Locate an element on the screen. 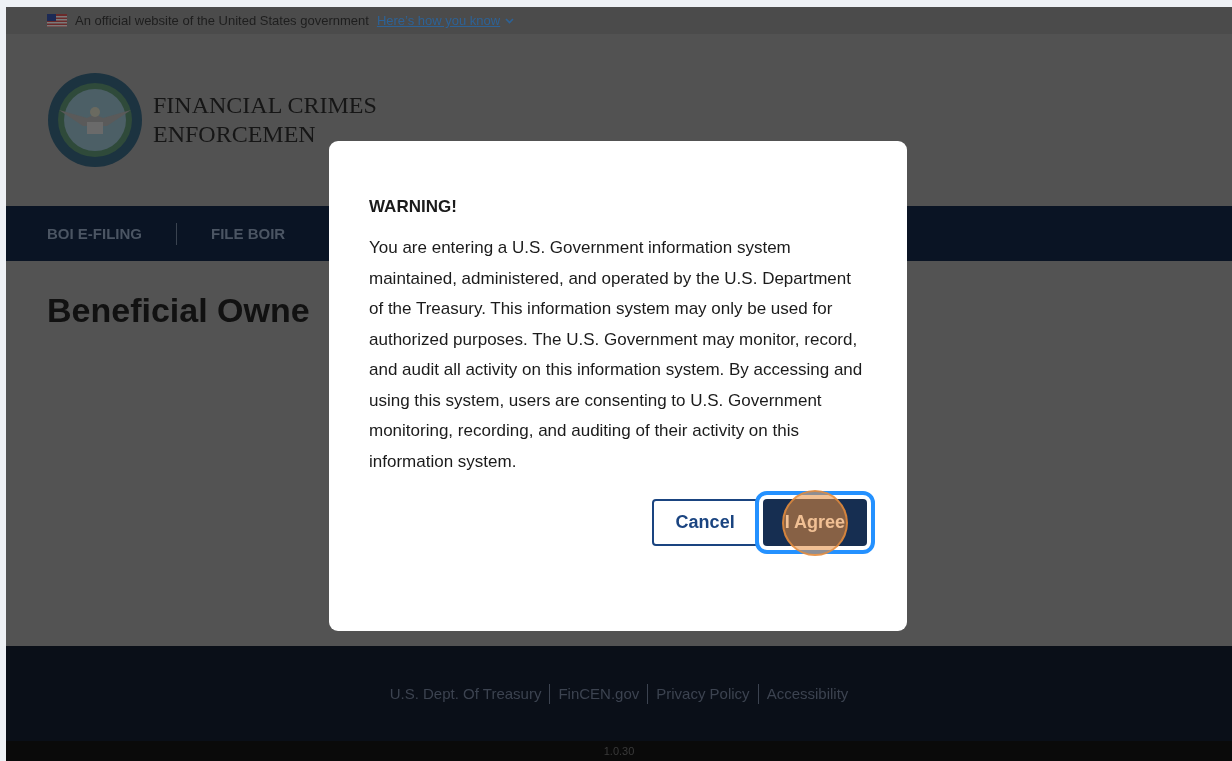  agency-name: FINANCIAL CRIMES is located at coordinates (265, 105).